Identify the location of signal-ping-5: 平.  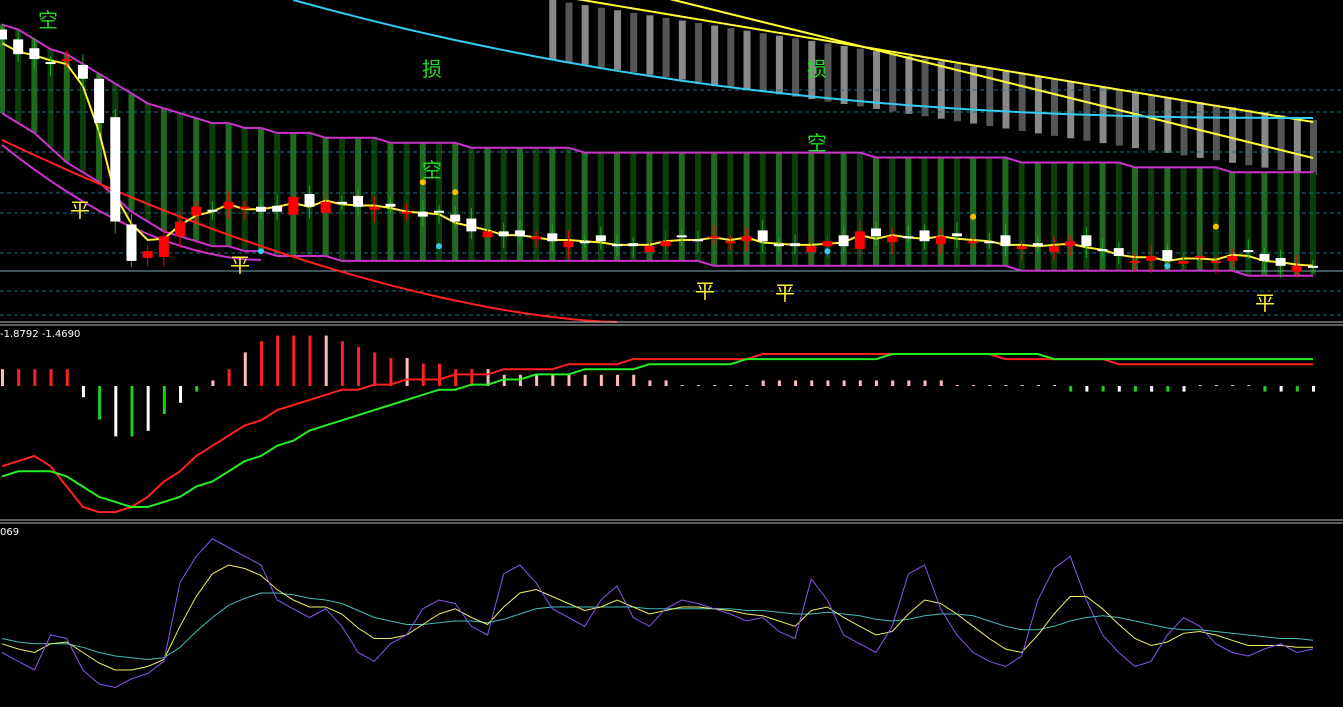
(1265, 303).